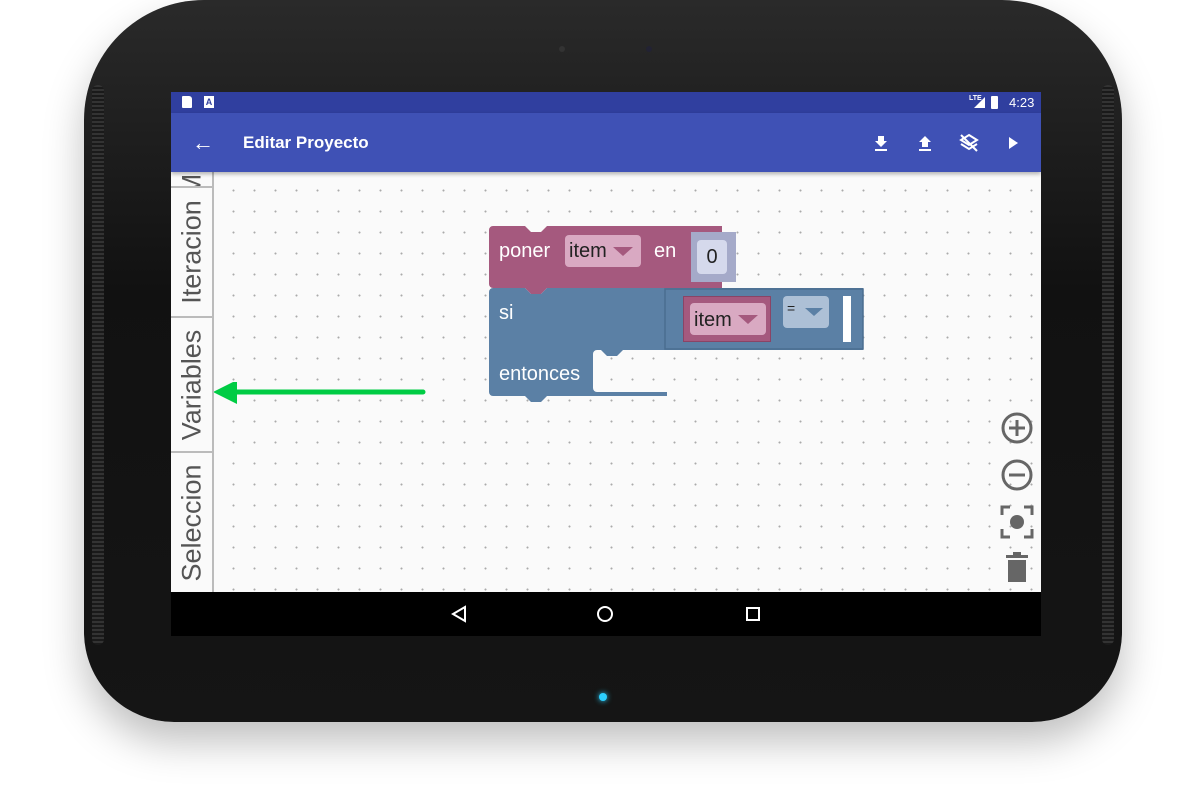  Describe the element at coordinates (203, 143) in the screenshot. I see `arrow-back-icon: ←` at that location.